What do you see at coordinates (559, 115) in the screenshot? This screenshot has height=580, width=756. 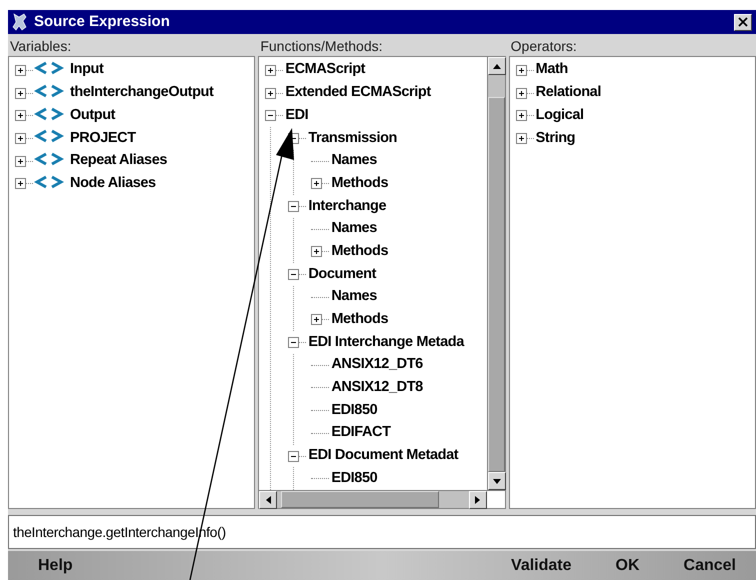 I see `tree-item: Logical` at bounding box center [559, 115].